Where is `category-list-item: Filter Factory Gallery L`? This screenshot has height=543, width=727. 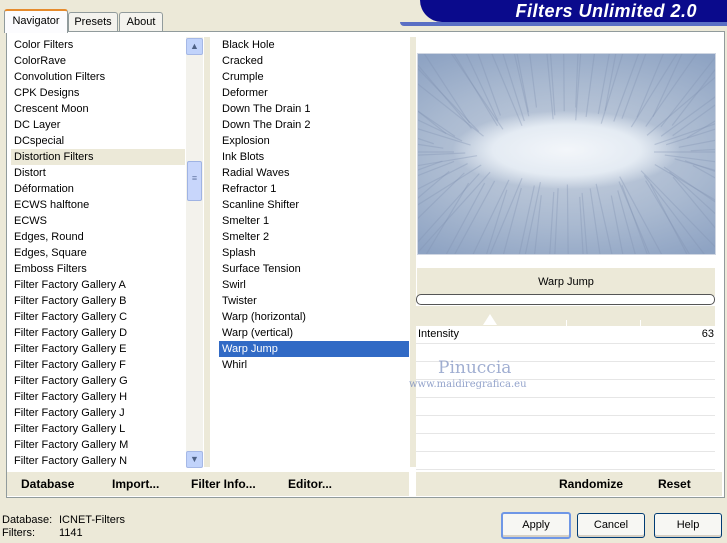 category-list-item: Filter Factory Gallery L is located at coordinates (98, 429).